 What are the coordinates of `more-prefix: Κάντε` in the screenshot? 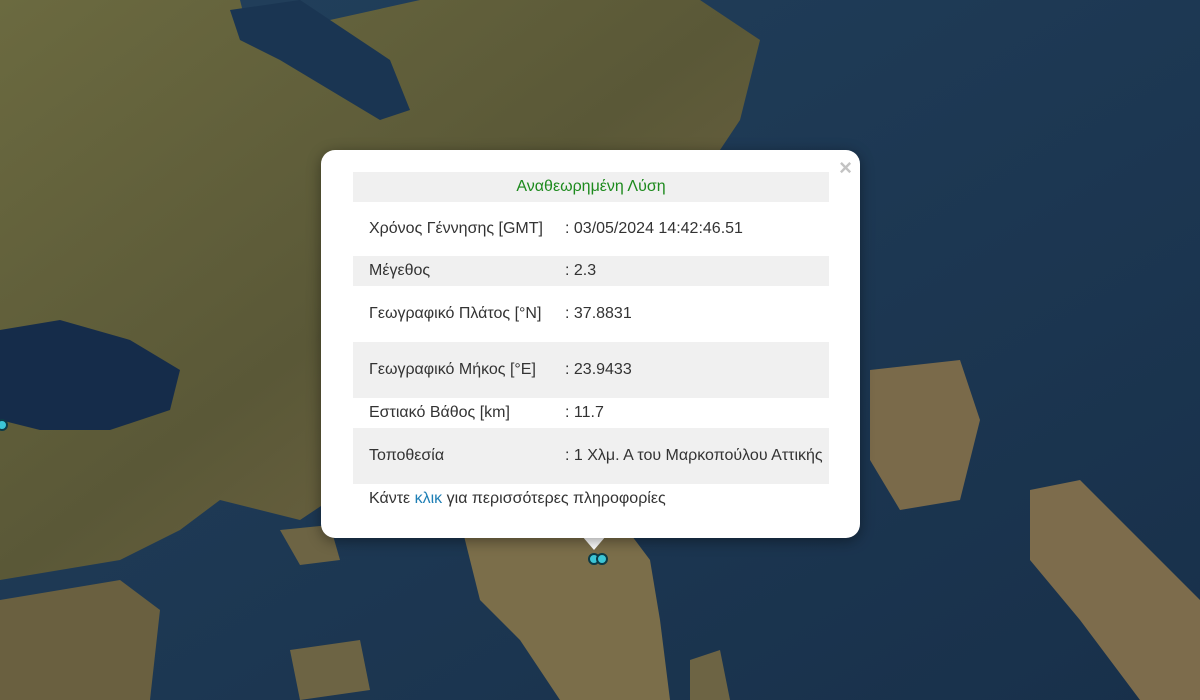 It's located at (392, 498).